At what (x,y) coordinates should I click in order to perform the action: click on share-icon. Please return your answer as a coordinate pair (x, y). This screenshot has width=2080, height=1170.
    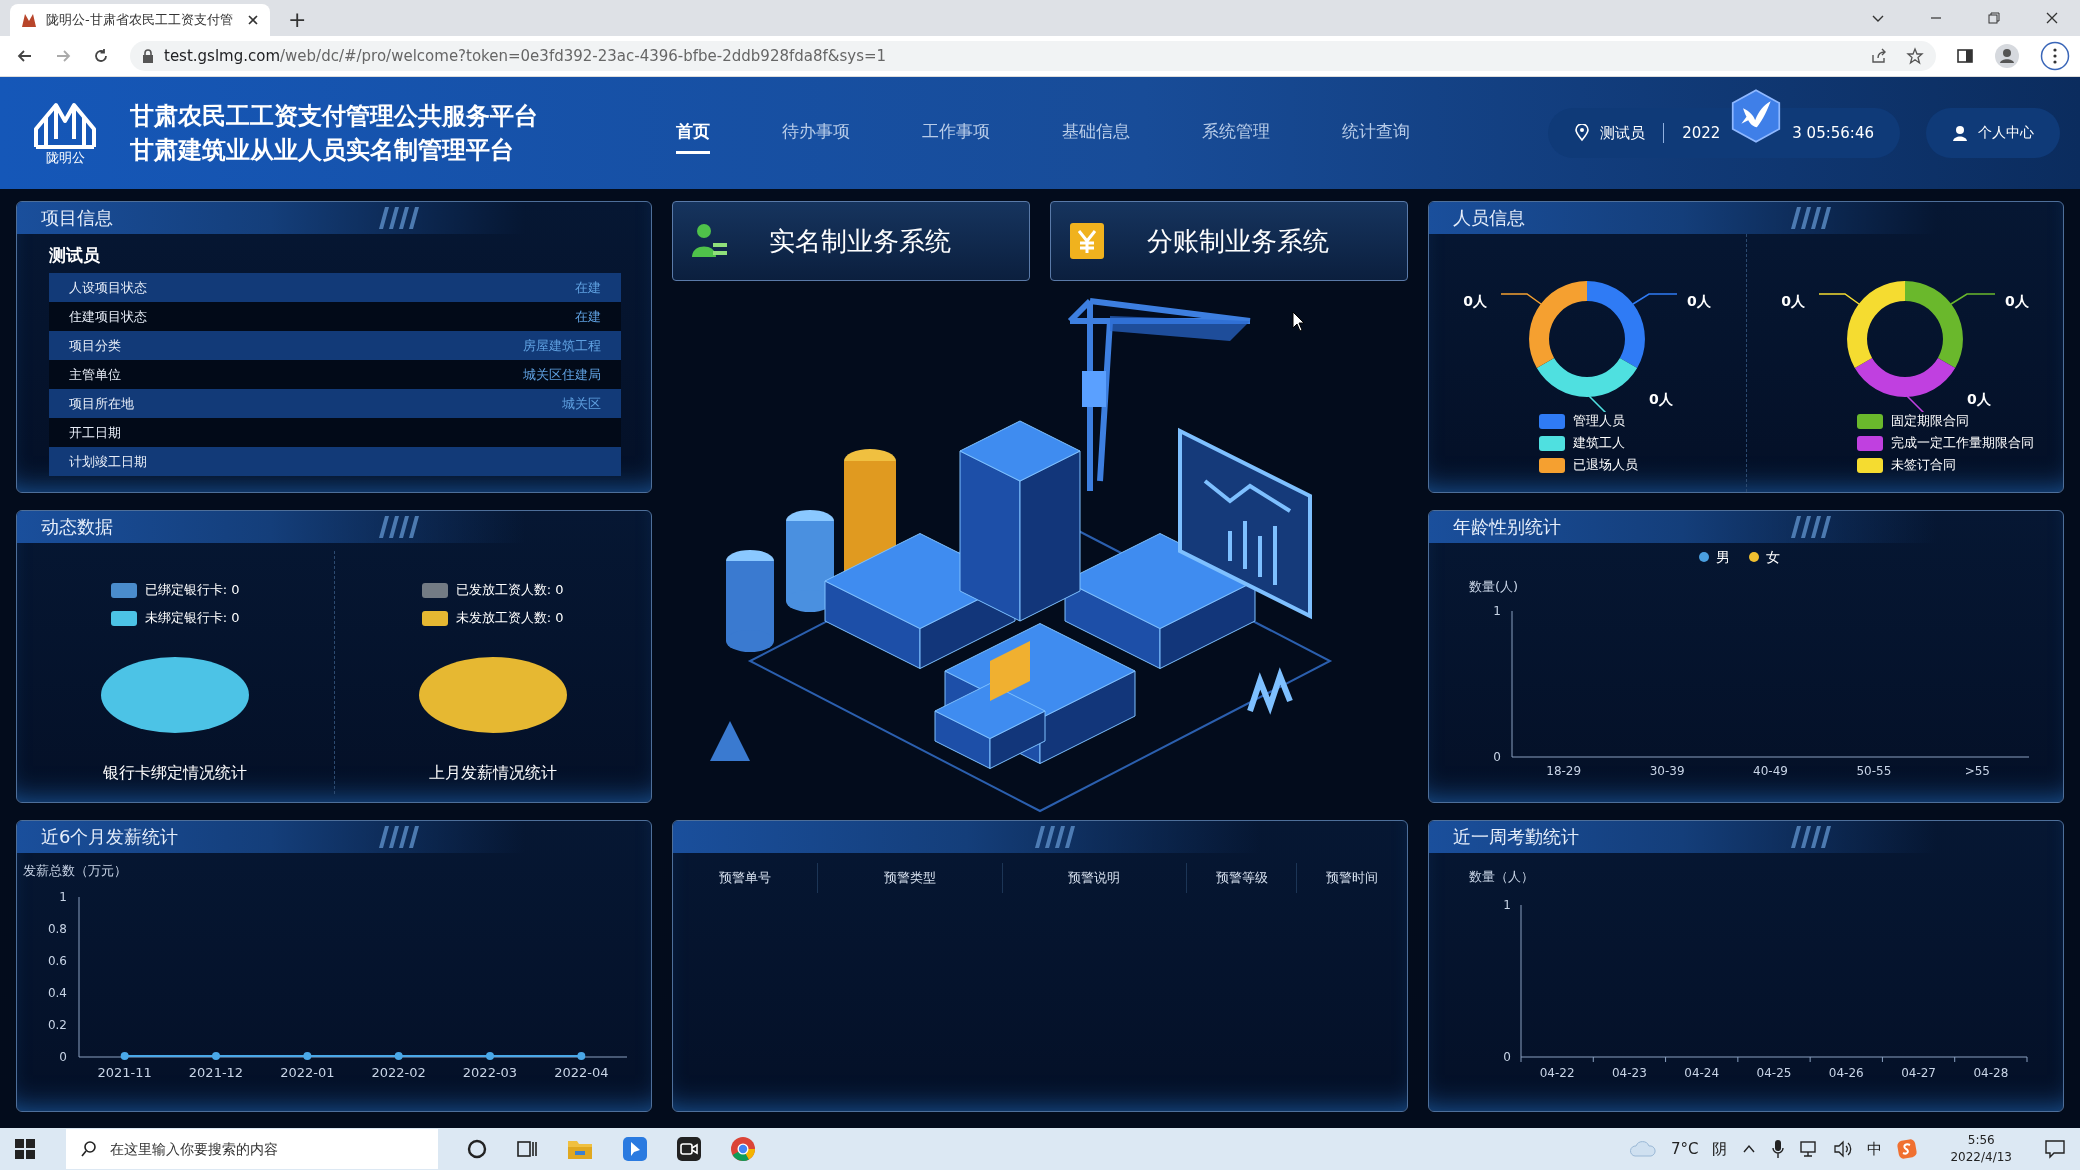
    Looking at the image, I should click on (1879, 56).